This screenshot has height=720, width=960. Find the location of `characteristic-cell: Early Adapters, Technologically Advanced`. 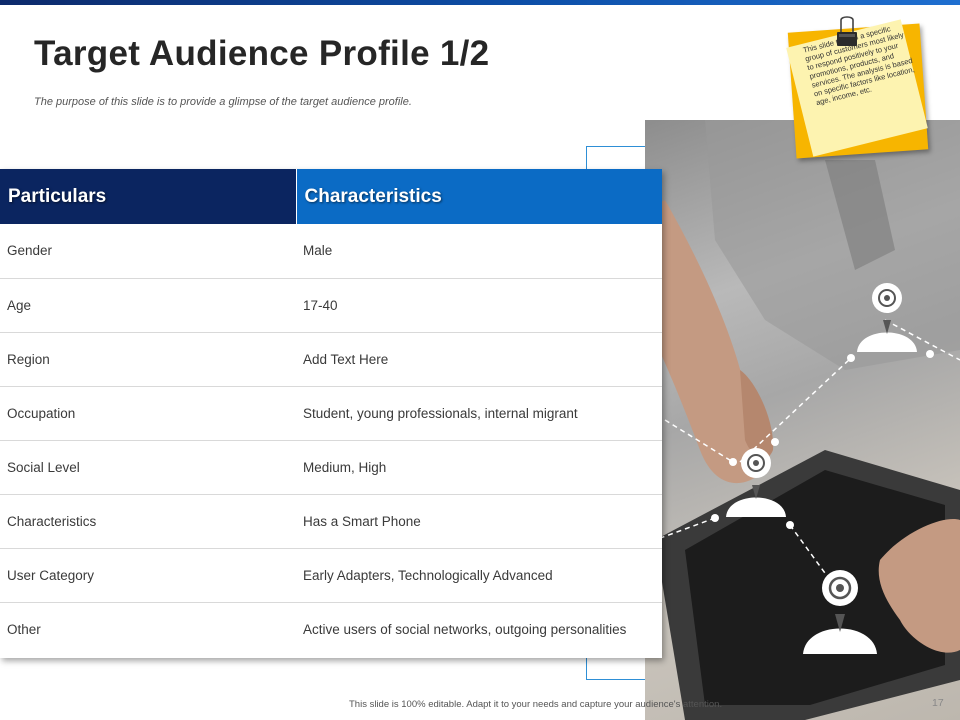

characteristic-cell: Early Adapters, Technologically Advanced is located at coordinates (479, 575).